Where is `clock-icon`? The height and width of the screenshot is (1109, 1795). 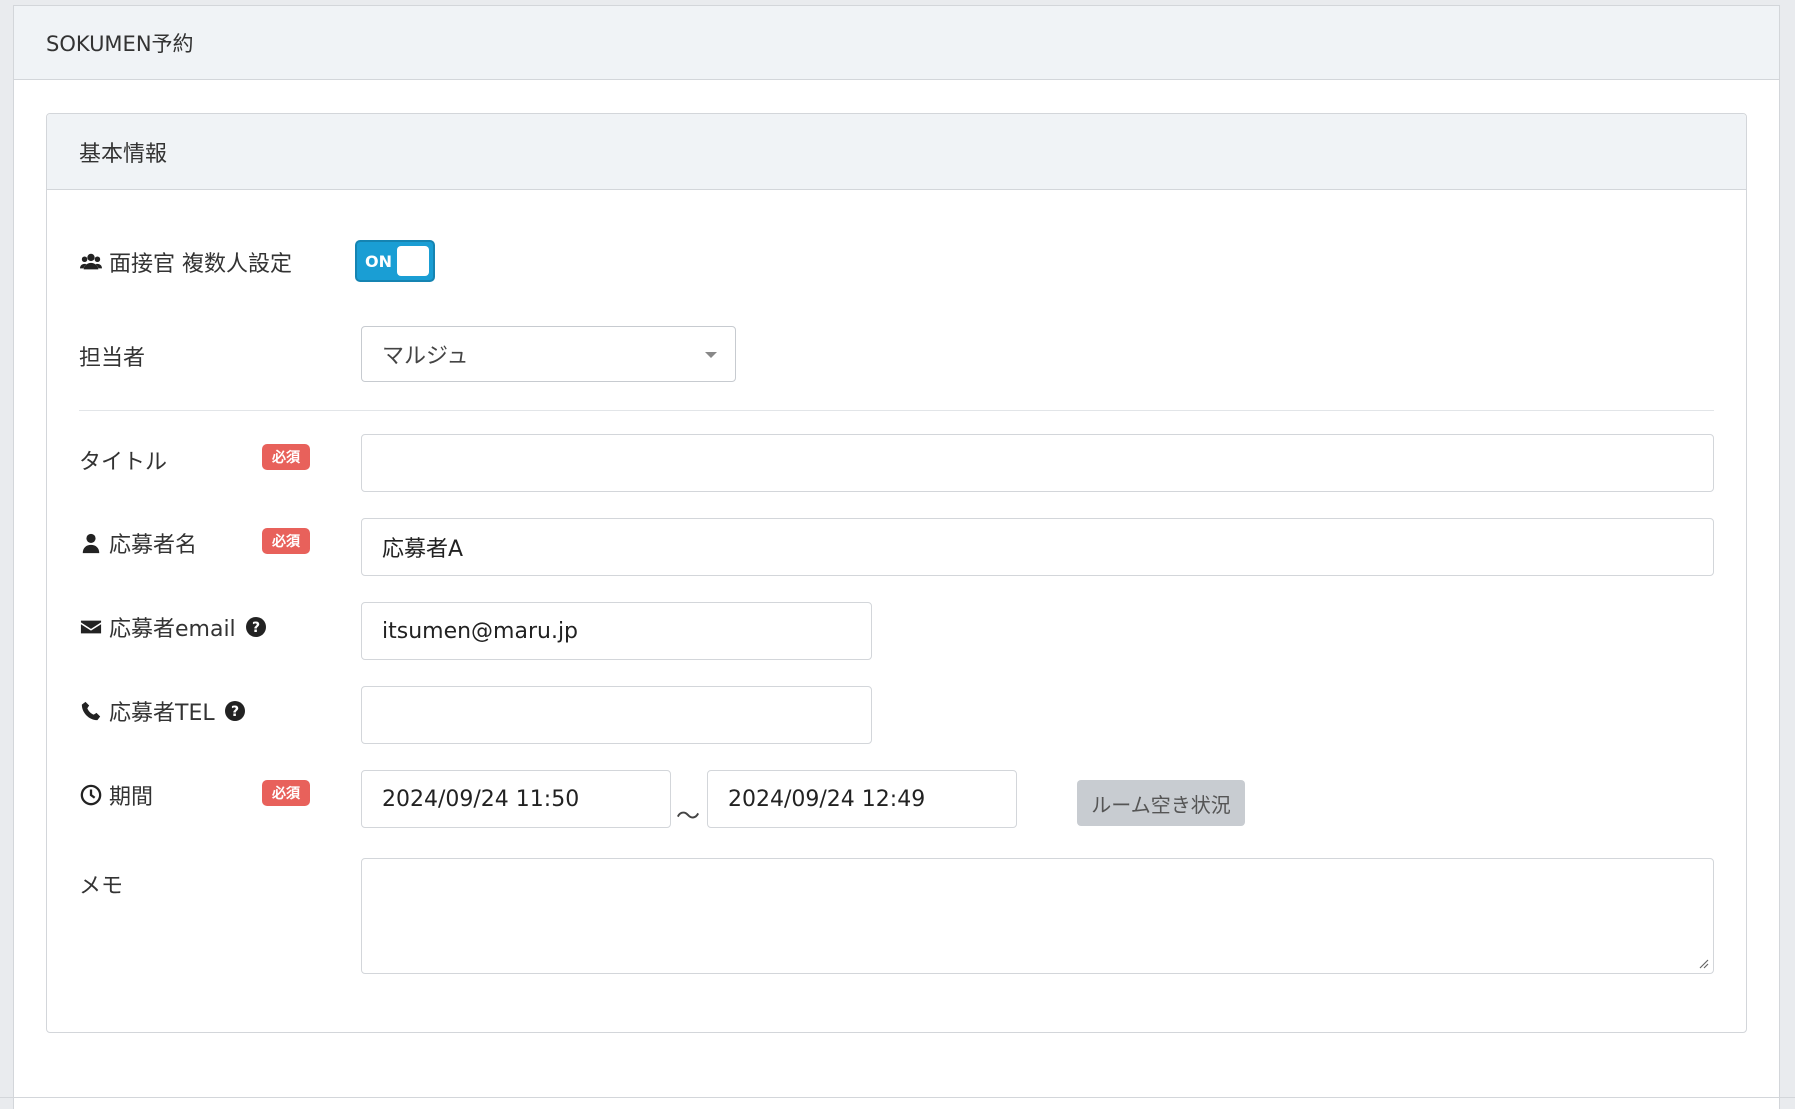 clock-icon is located at coordinates (91, 795).